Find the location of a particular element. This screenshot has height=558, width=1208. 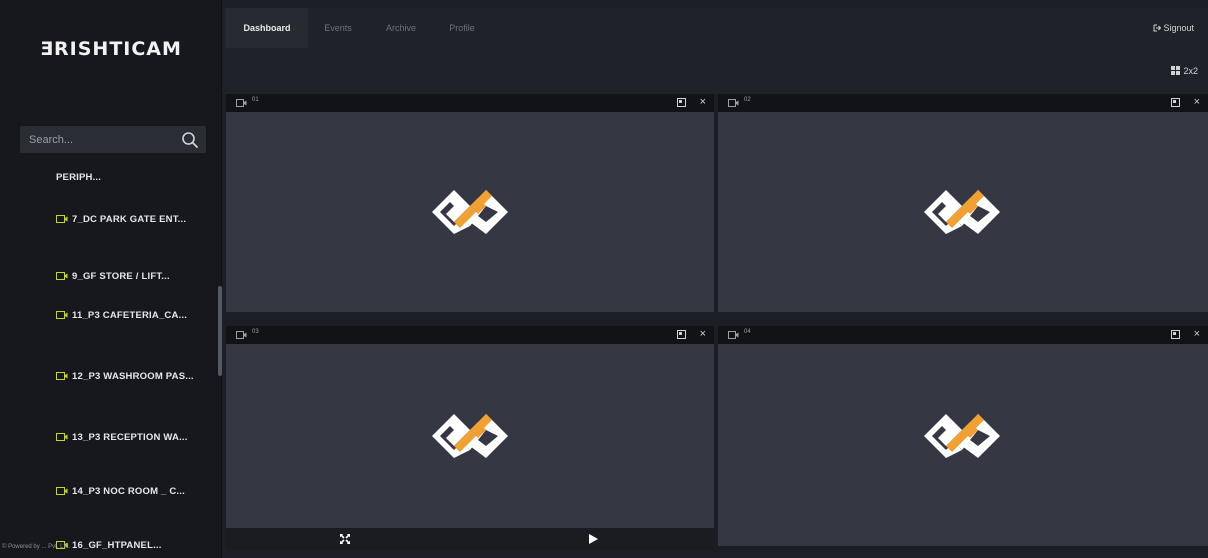

video-tile: 03 × is located at coordinates (470, 427).